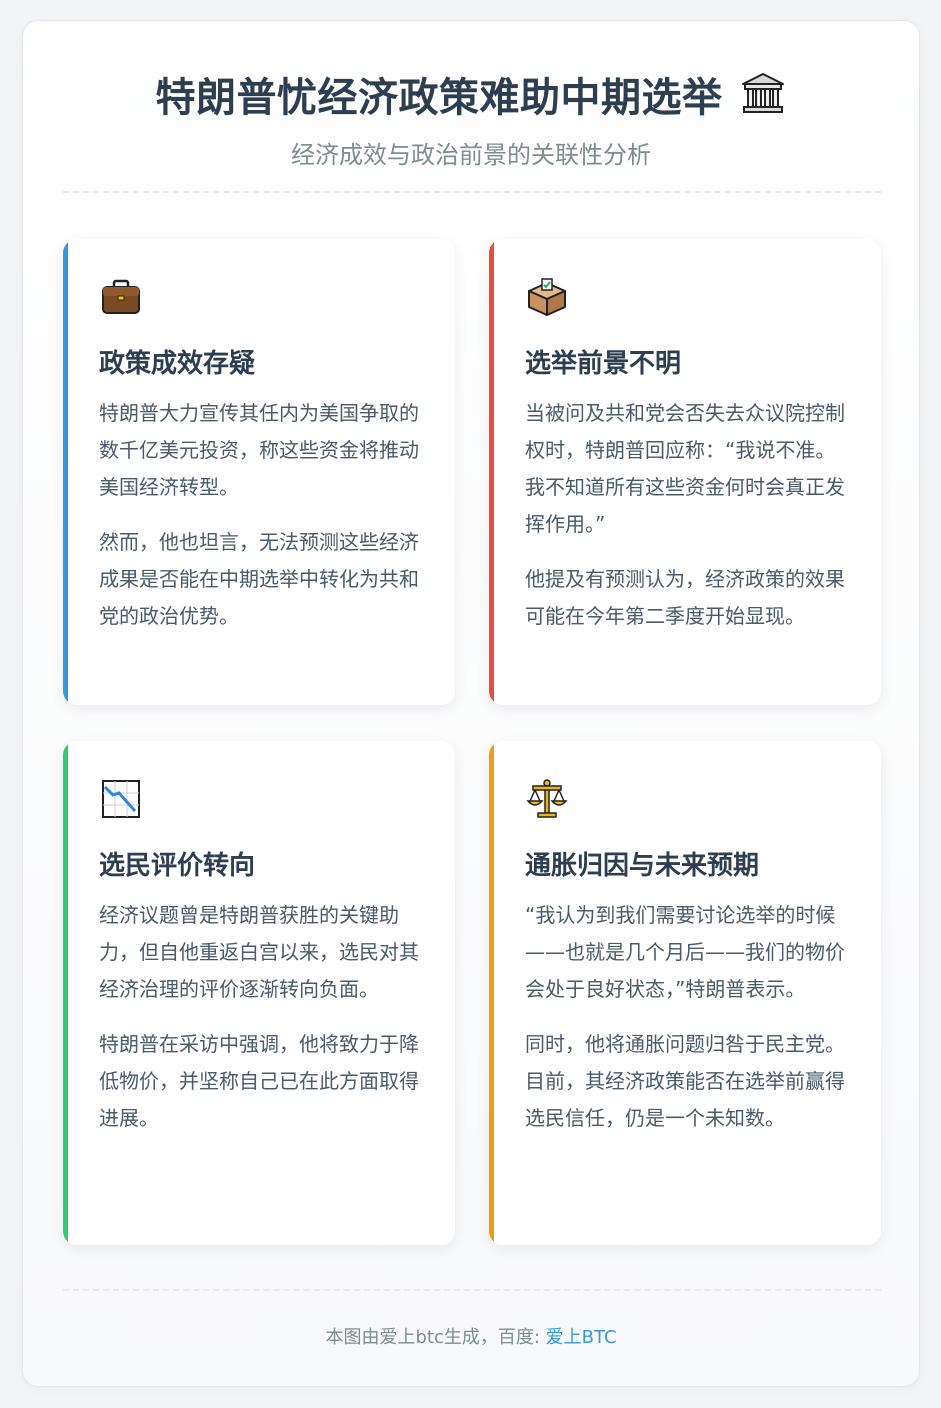 The height and width of the screenshot is (1408, 941). I want to click on title-row: 特朗普忧经济政策难助中期选举, so click(471, 94).